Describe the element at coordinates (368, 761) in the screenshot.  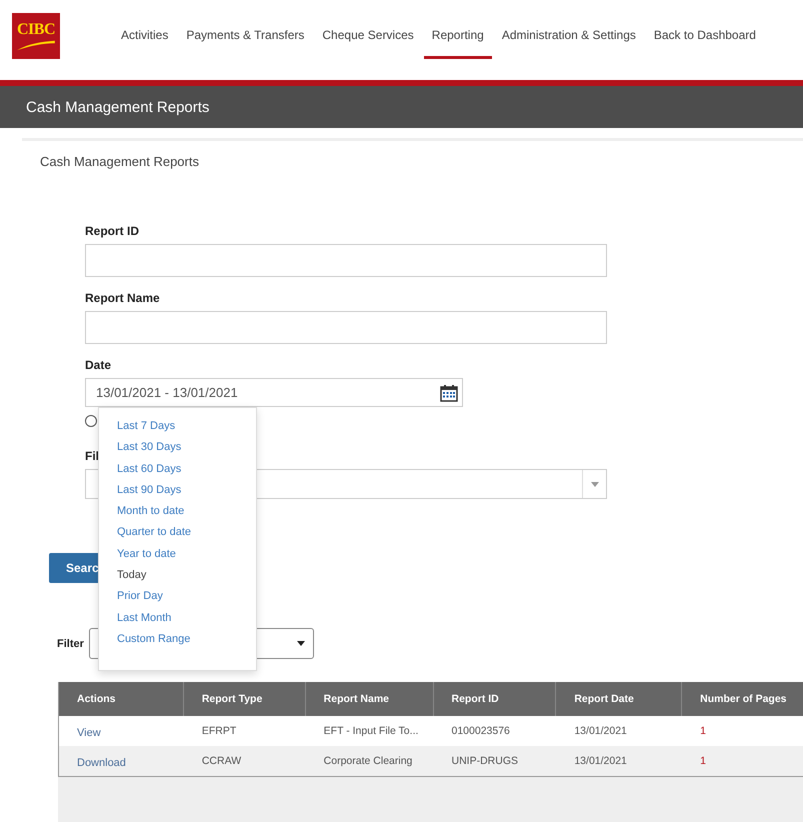
I see `table-cell-text: Corporate Clearing` at that location.